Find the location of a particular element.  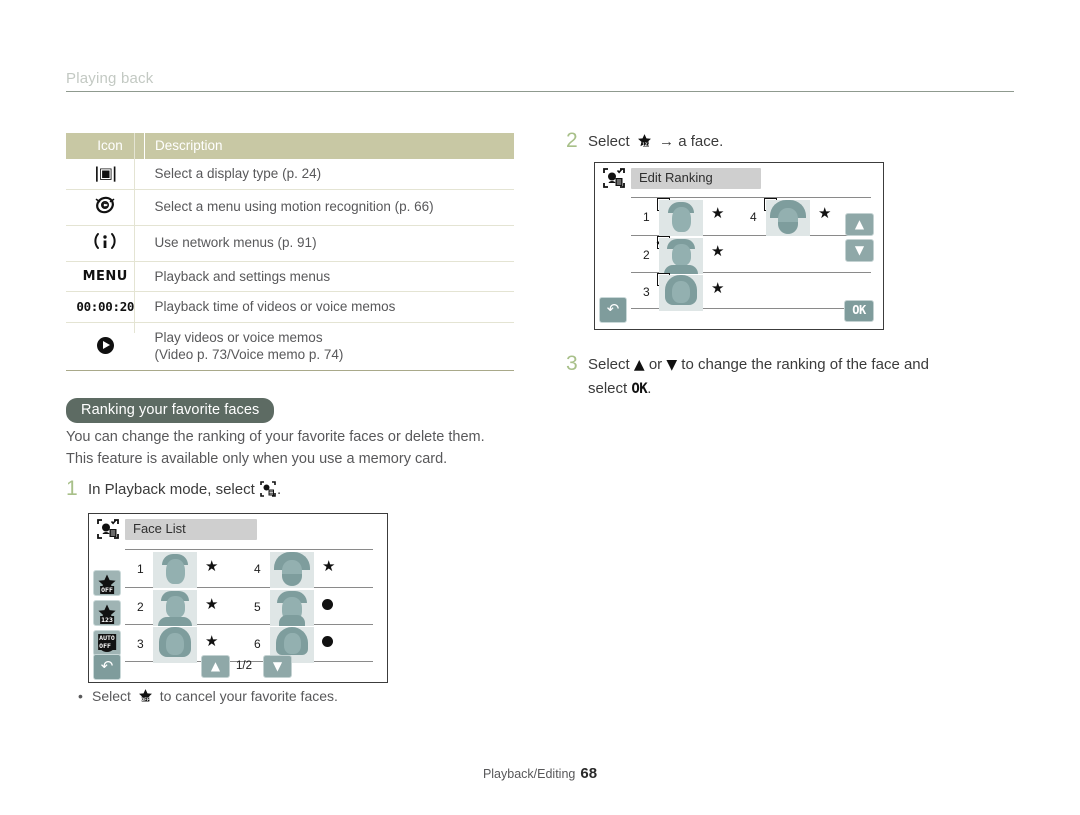

row-description: Select a display type (p. 24) is located at coordinates (238, 173).